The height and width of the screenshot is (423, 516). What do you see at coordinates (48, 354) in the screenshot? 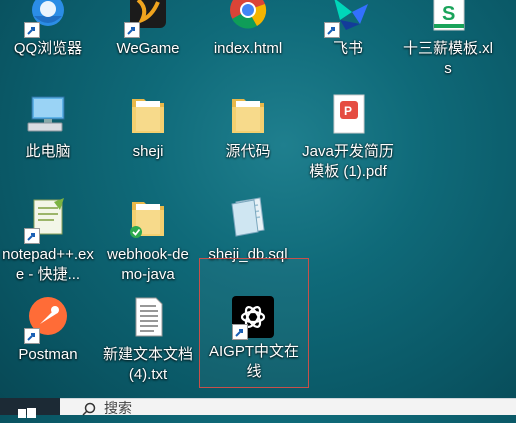
I see `desktop-icon-label: Postman` at bounding box center [48, 354].